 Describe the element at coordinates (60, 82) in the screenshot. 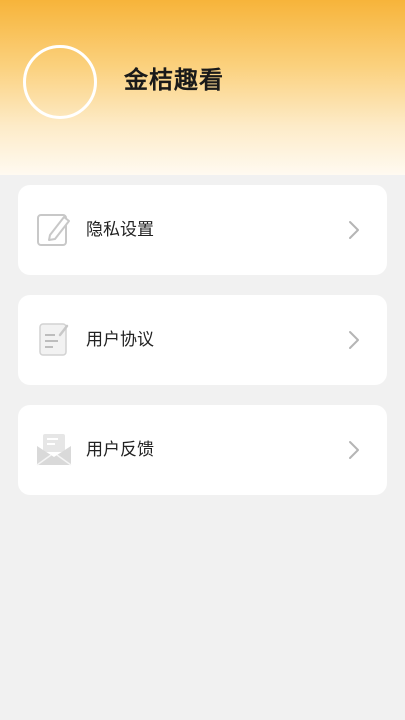

I see `avatar` at that location.